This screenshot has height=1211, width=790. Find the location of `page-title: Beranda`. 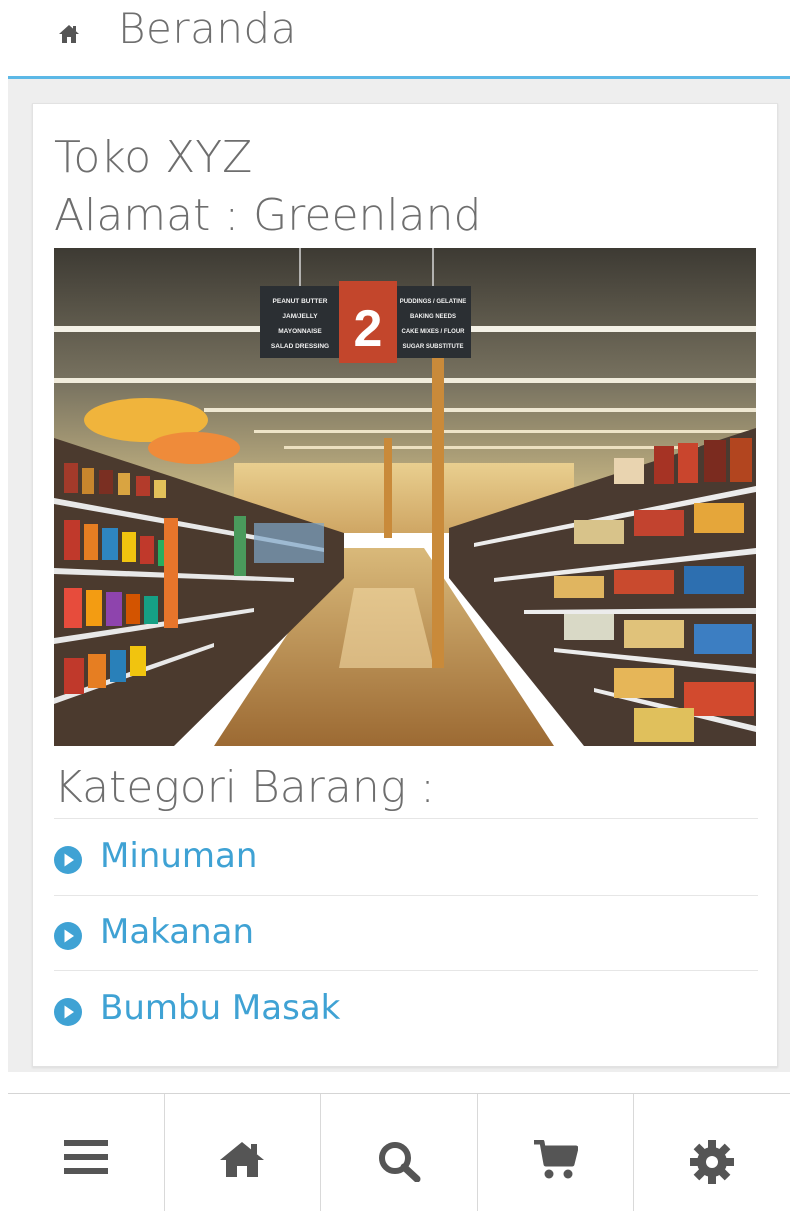

page-title: Beranda is located at coordinates (207, 28).